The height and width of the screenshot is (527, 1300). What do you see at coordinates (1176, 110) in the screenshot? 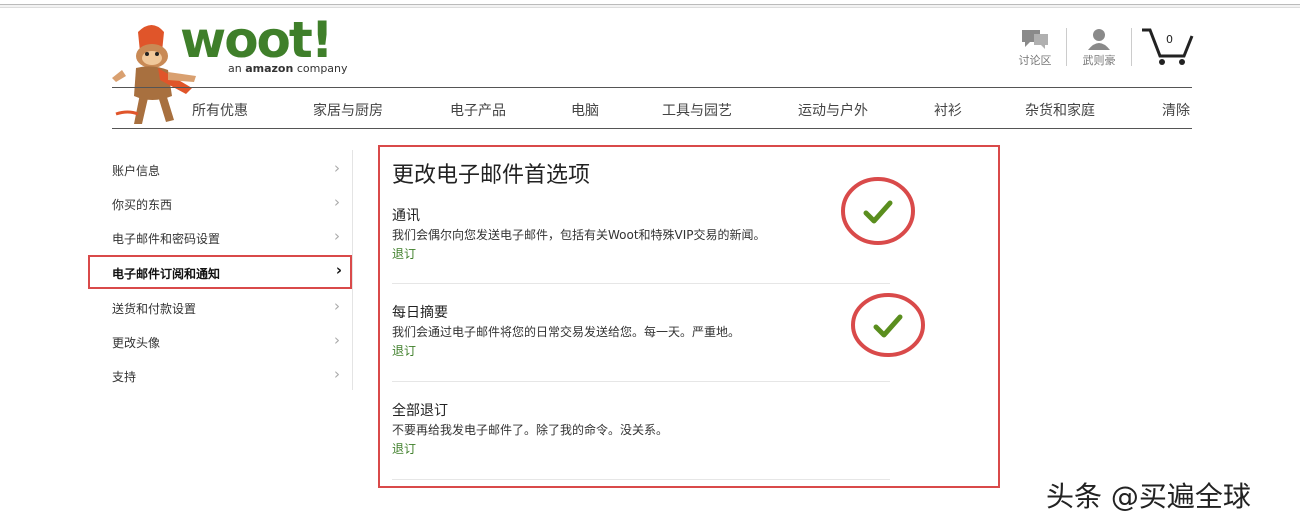
I see `nav-item-clearance: 清除` at bounding box center [1176, 110].